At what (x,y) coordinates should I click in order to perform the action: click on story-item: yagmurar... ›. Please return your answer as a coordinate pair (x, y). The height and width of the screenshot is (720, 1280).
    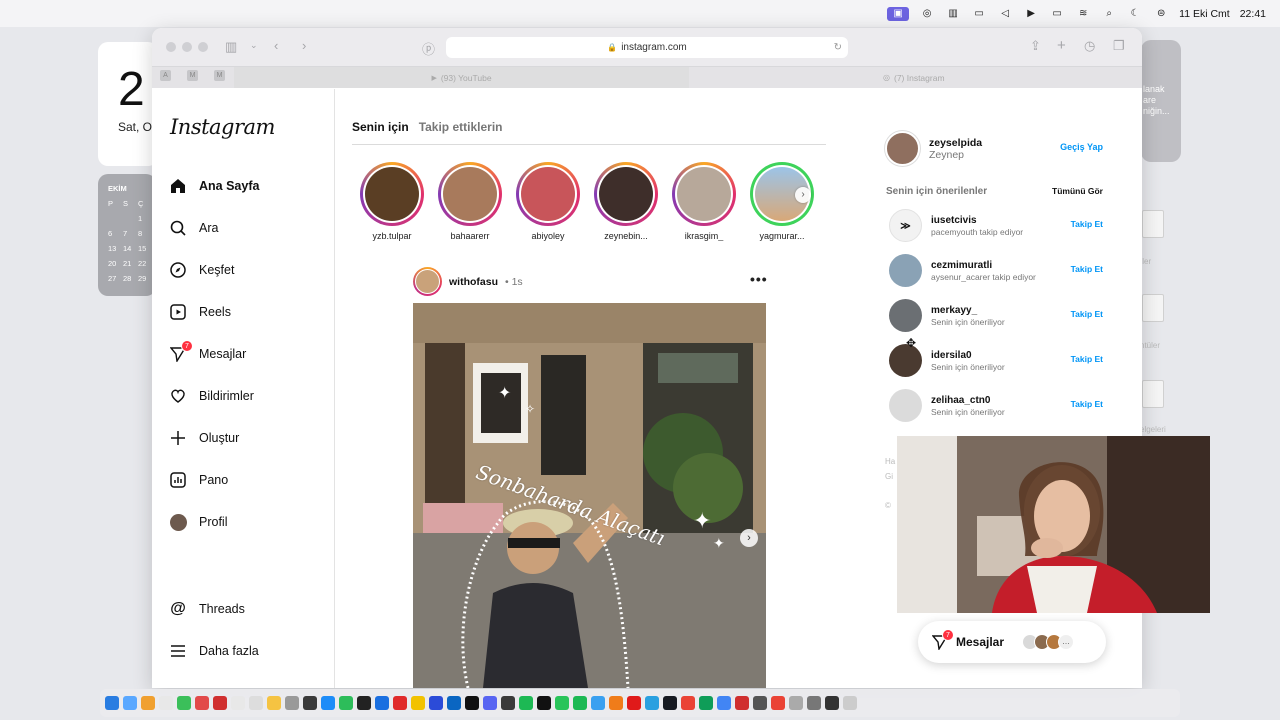
    Looking at the image, I should click on (782, 201).